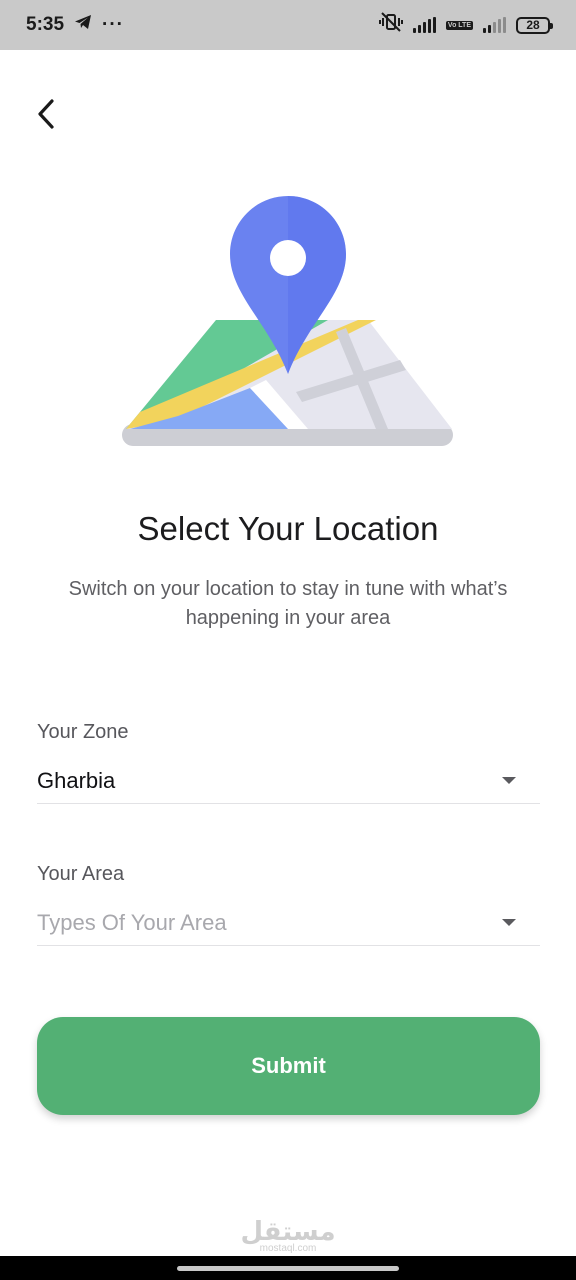 The height and width of the screenshot is (1280, 576). Describe the element at coordinates (288, 1066) in the screenshot. I see `submit-button: Submit` at that location.